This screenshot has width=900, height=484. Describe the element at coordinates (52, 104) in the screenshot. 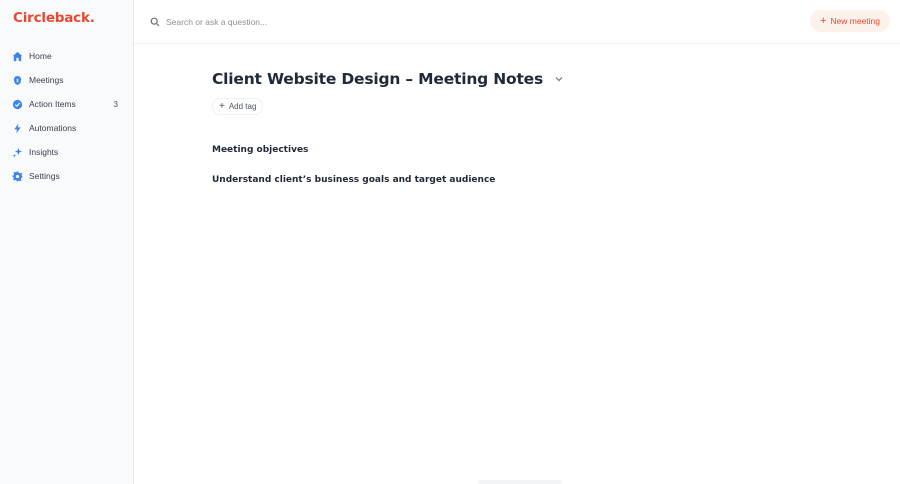

I see `sidebar-item-label: Action Items` at that location.